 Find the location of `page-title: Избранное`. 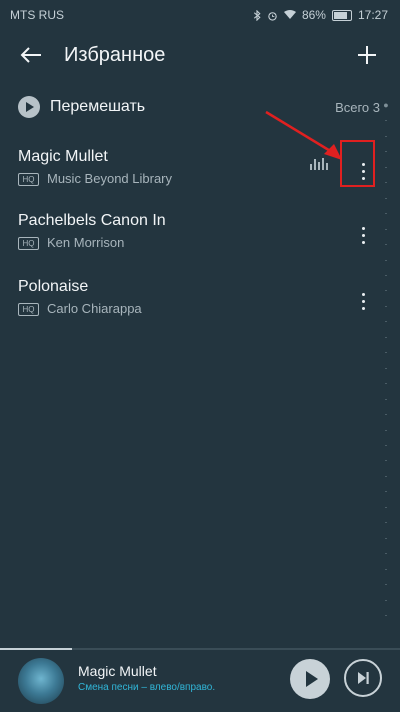

page-title: Избранное is located at coordinates (115, 55).